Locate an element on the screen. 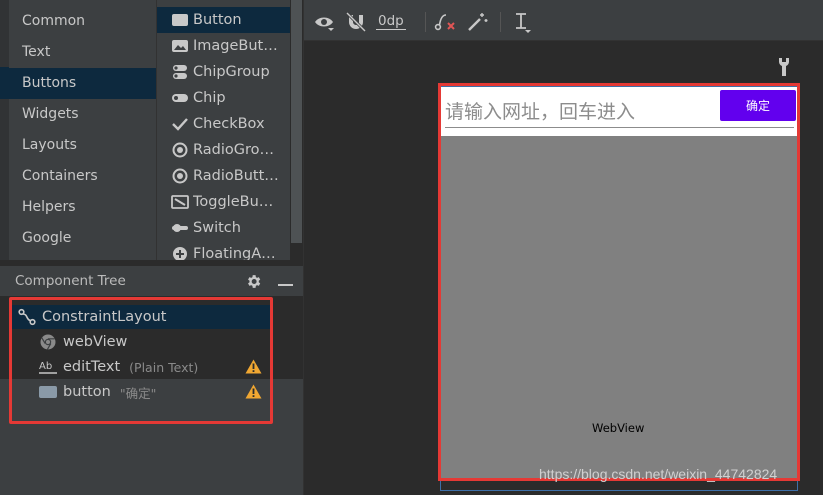 The image size is (823, 495). chip-group-icon is located at coordinates (180, 72).